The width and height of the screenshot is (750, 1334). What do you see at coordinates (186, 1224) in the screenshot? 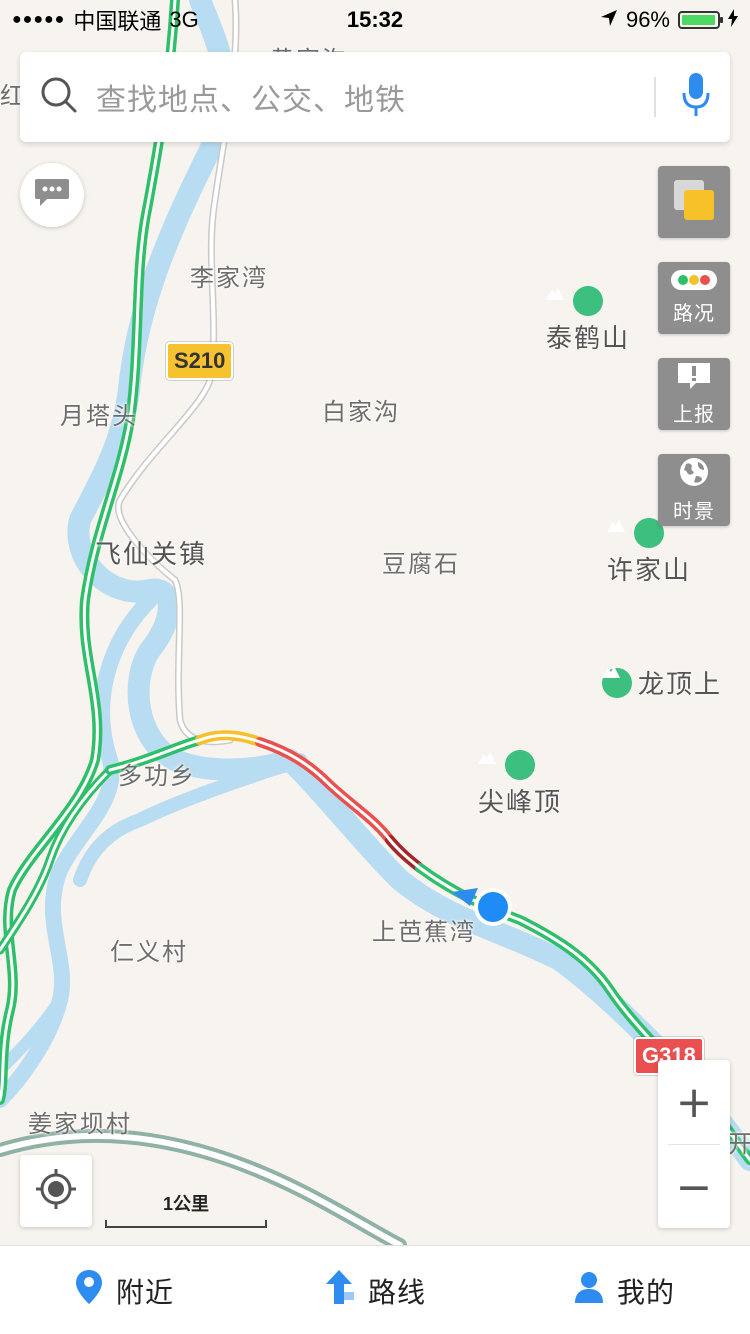
I see `scale-bar` at bounding box center [186, 1224].